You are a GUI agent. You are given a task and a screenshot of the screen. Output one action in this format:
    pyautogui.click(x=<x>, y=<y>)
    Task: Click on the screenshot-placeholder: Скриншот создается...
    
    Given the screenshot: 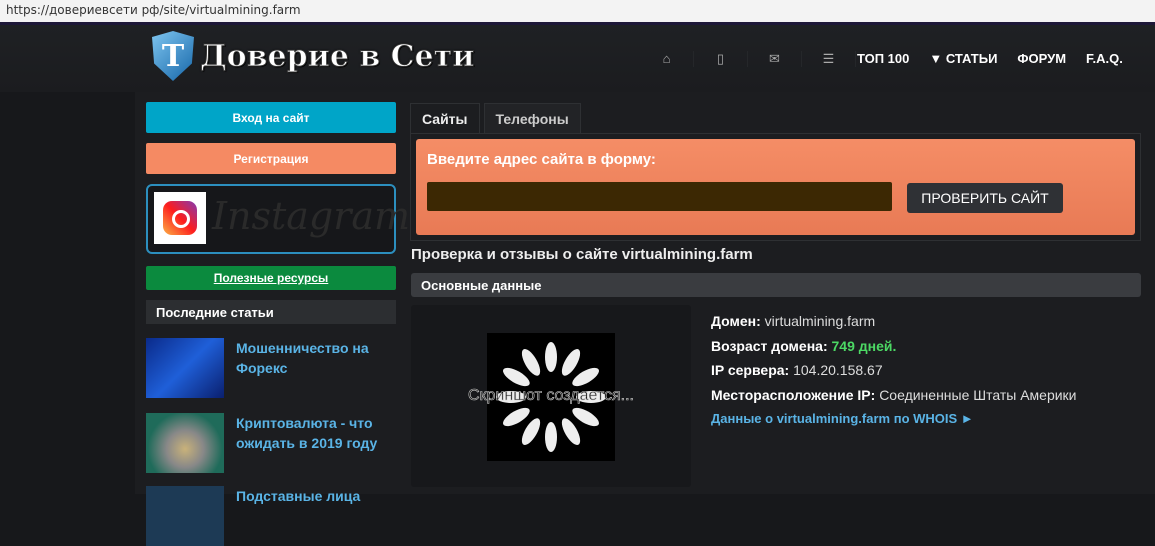 What is the action you would take?
    pyautogui.click(x=551, y=396)
    